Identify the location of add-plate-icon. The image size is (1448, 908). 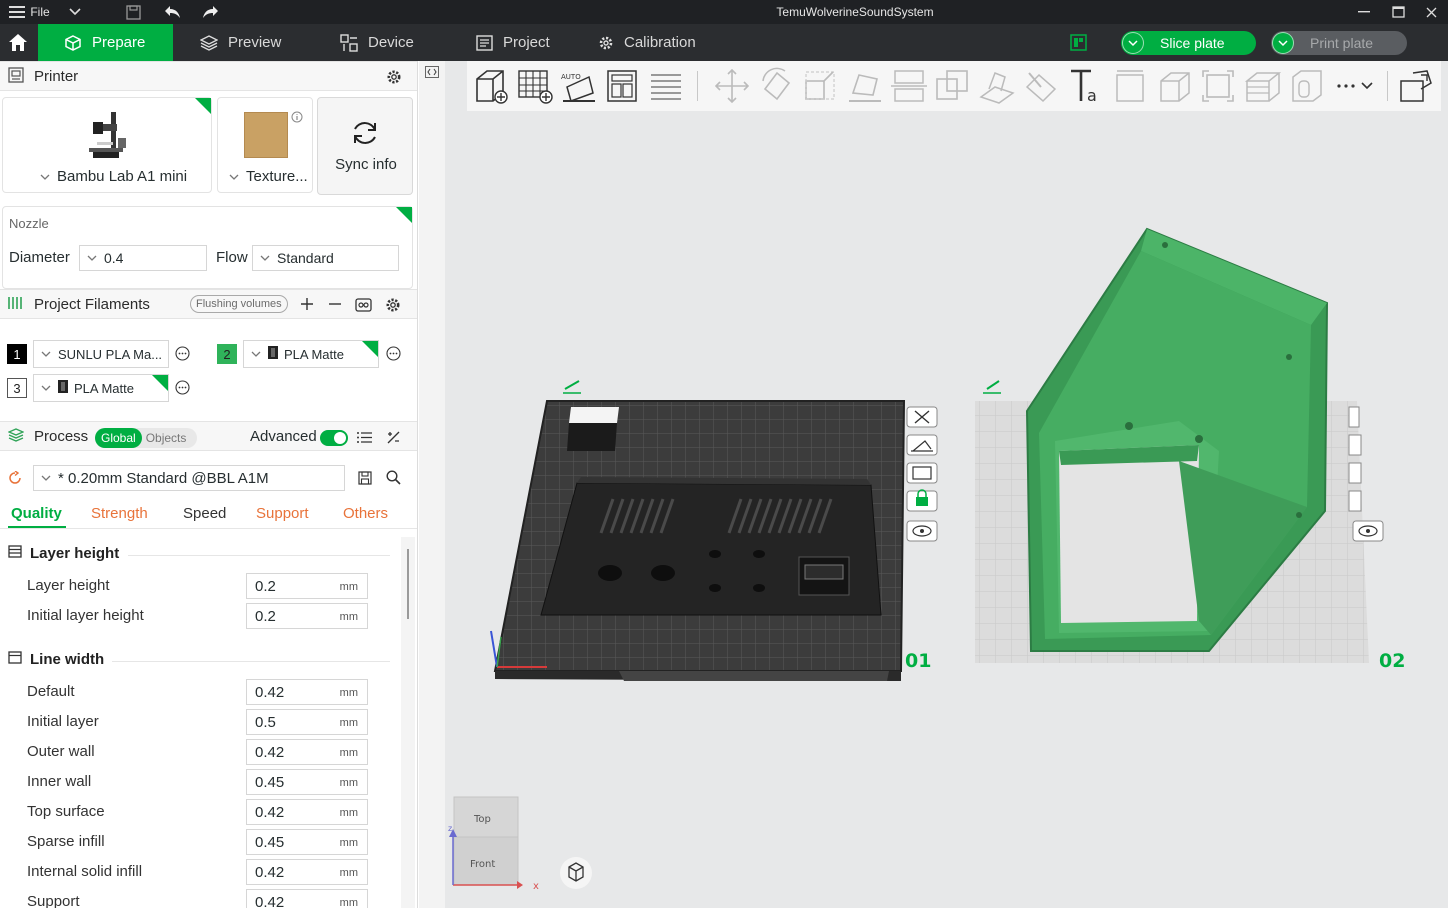
(534, 86).